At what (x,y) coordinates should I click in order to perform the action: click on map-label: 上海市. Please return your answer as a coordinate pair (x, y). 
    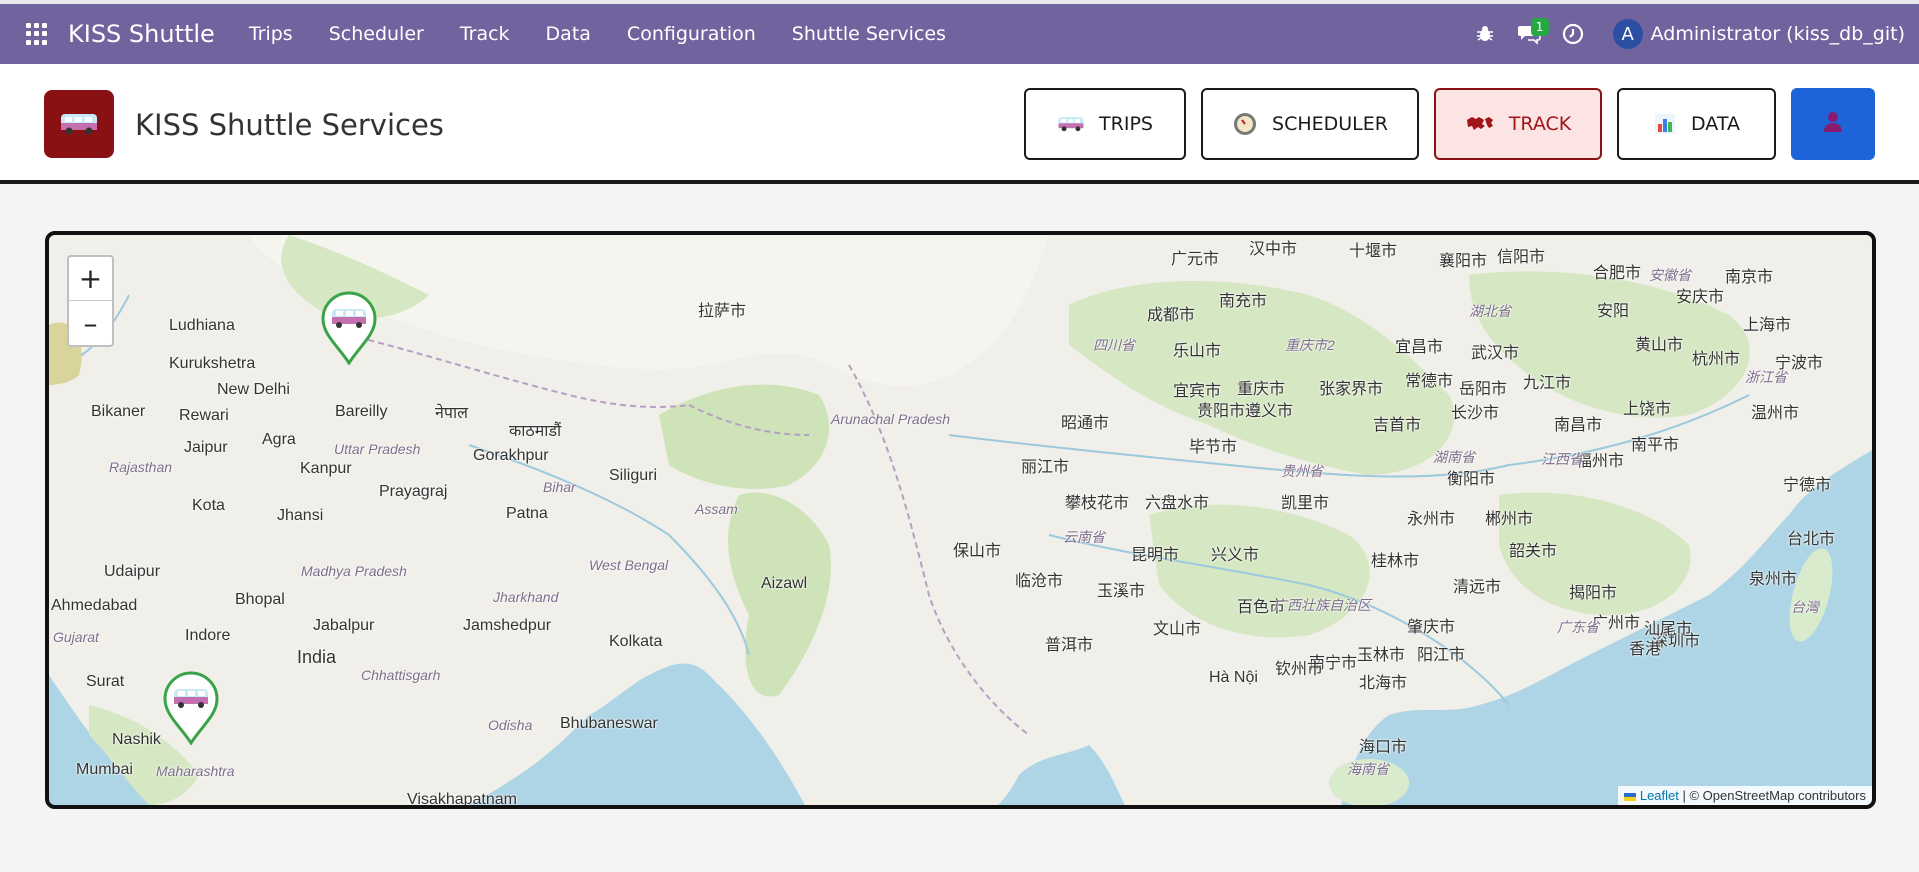
    Looking at the image, I should click on (1767, 325).